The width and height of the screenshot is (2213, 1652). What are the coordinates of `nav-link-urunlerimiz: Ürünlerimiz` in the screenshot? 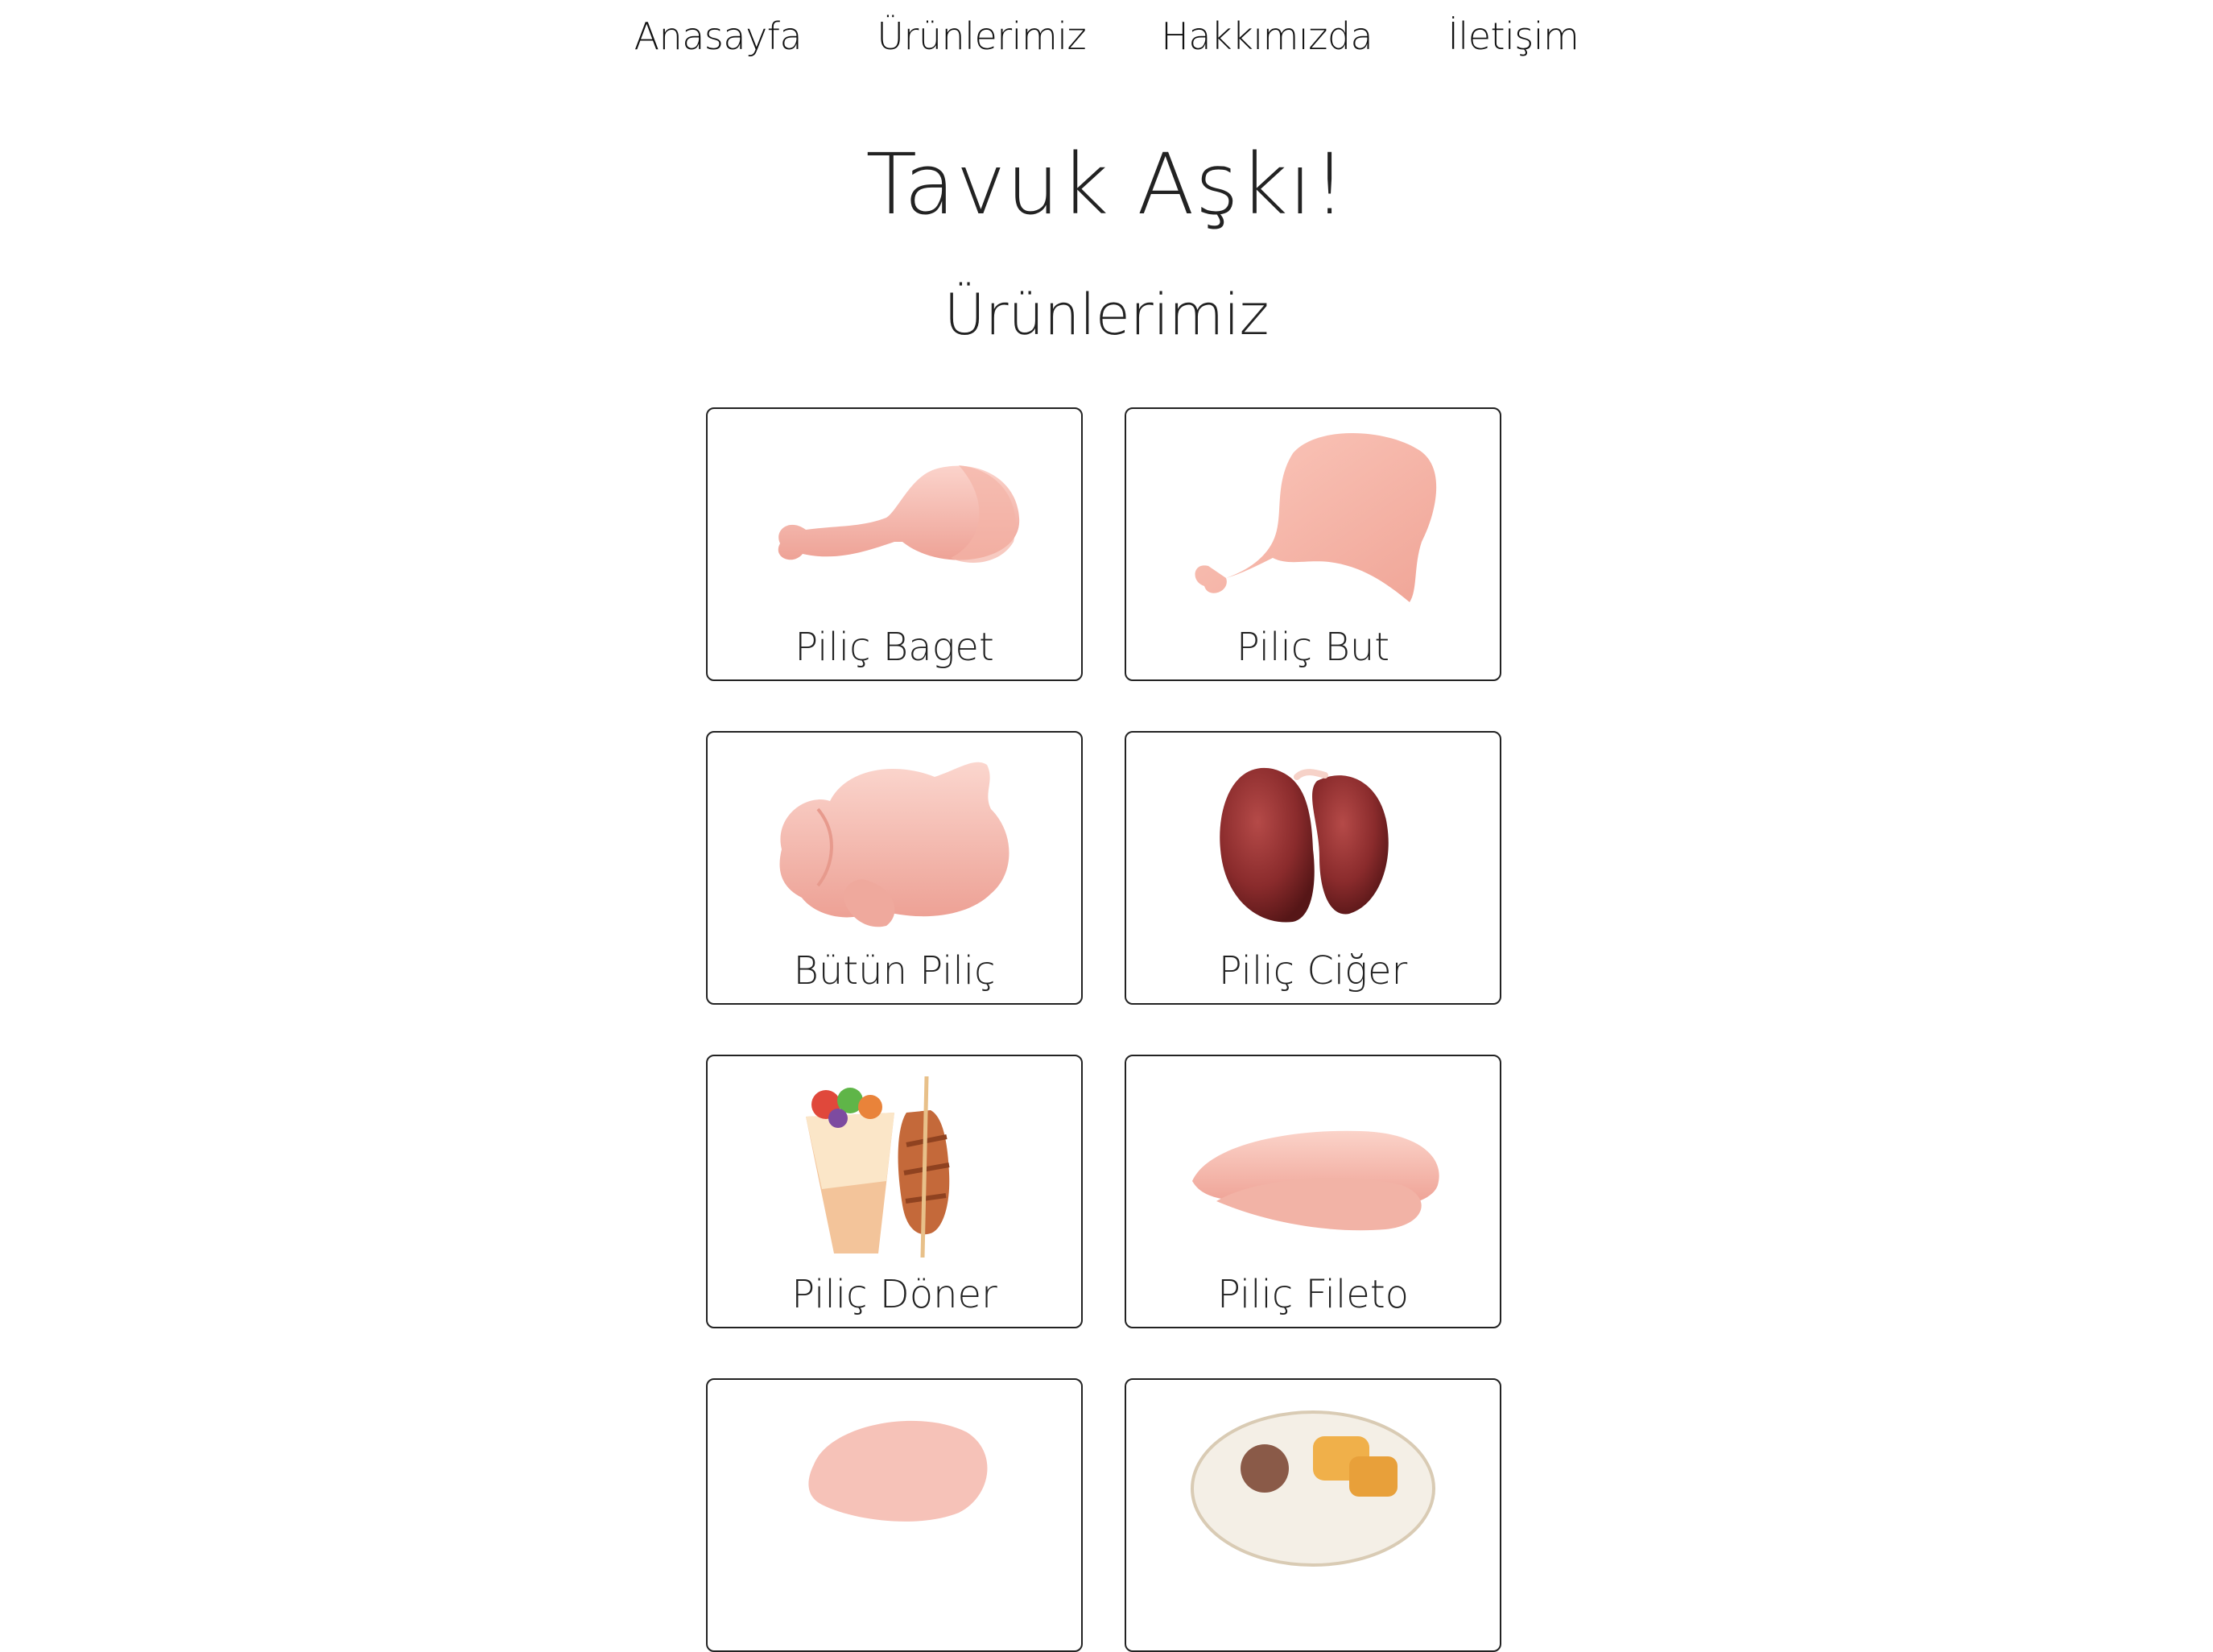 It's located at (981, 36).